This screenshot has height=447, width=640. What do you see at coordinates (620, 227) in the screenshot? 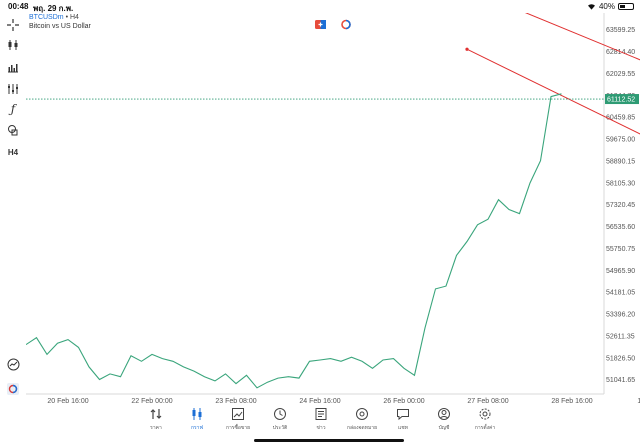
I see `price-tick-label: 56535.60` at bounding box center [620, 227].